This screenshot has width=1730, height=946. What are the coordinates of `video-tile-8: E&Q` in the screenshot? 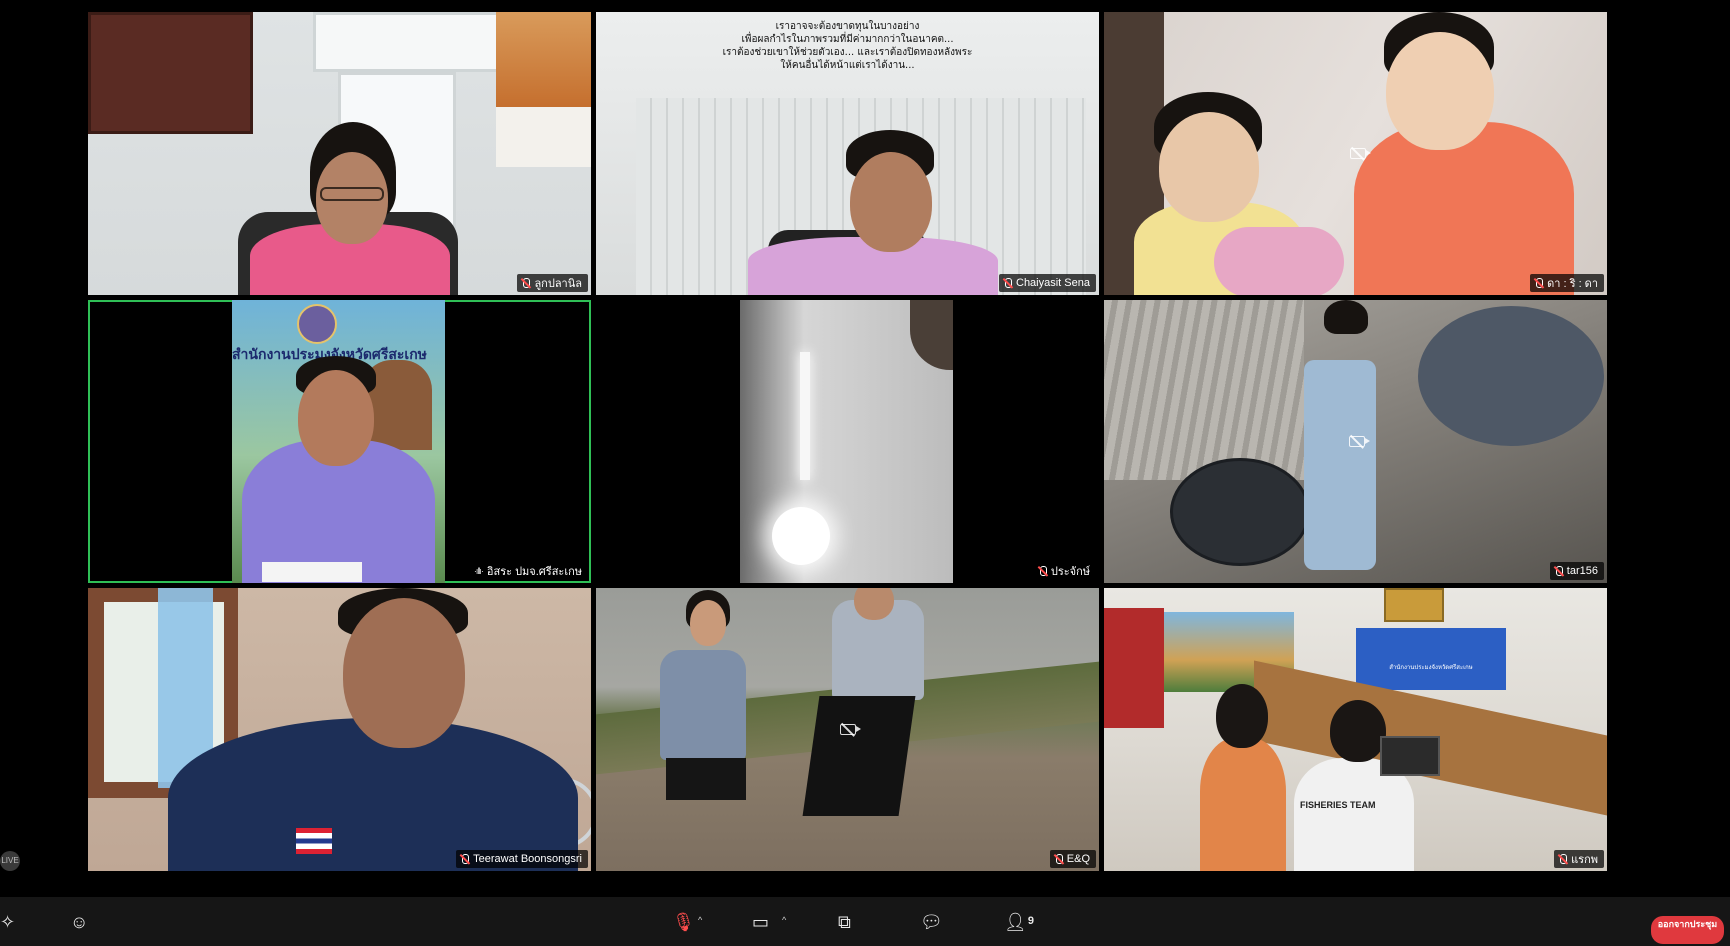 It's located at (847, 729).